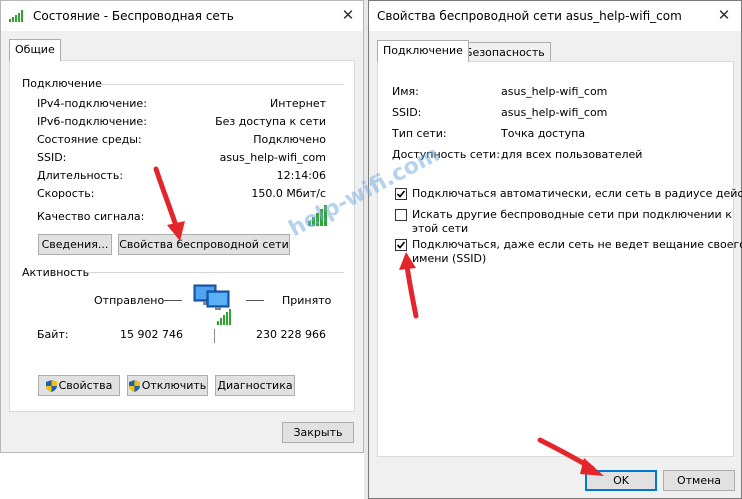 The image size is (742, 499). I want to click on row-label: Скорость:, so click(66, 193).